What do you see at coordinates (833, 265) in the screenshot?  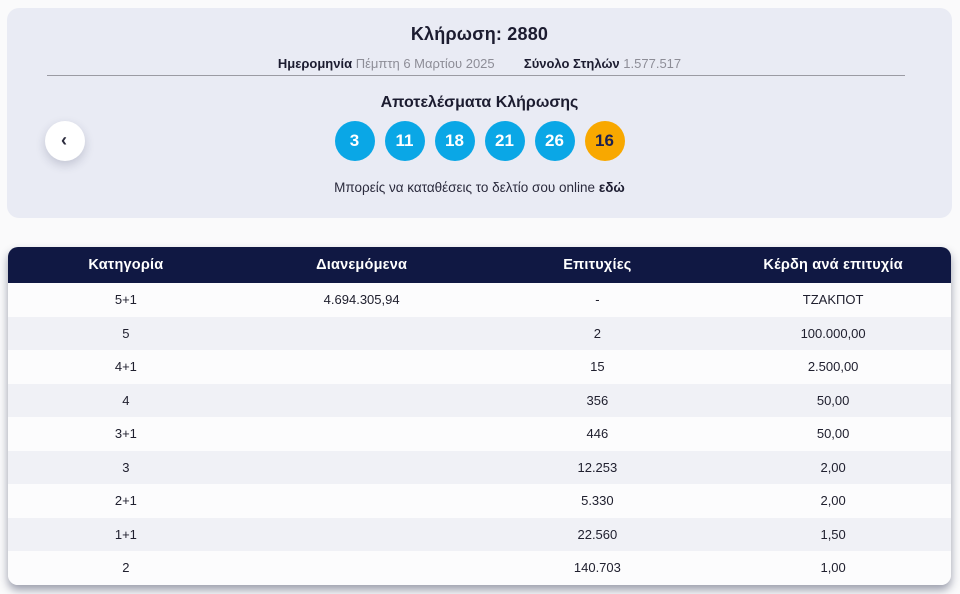 I see `header-prize: Κέρδη ανά επιτυχία` at bounding box center [833, 265].